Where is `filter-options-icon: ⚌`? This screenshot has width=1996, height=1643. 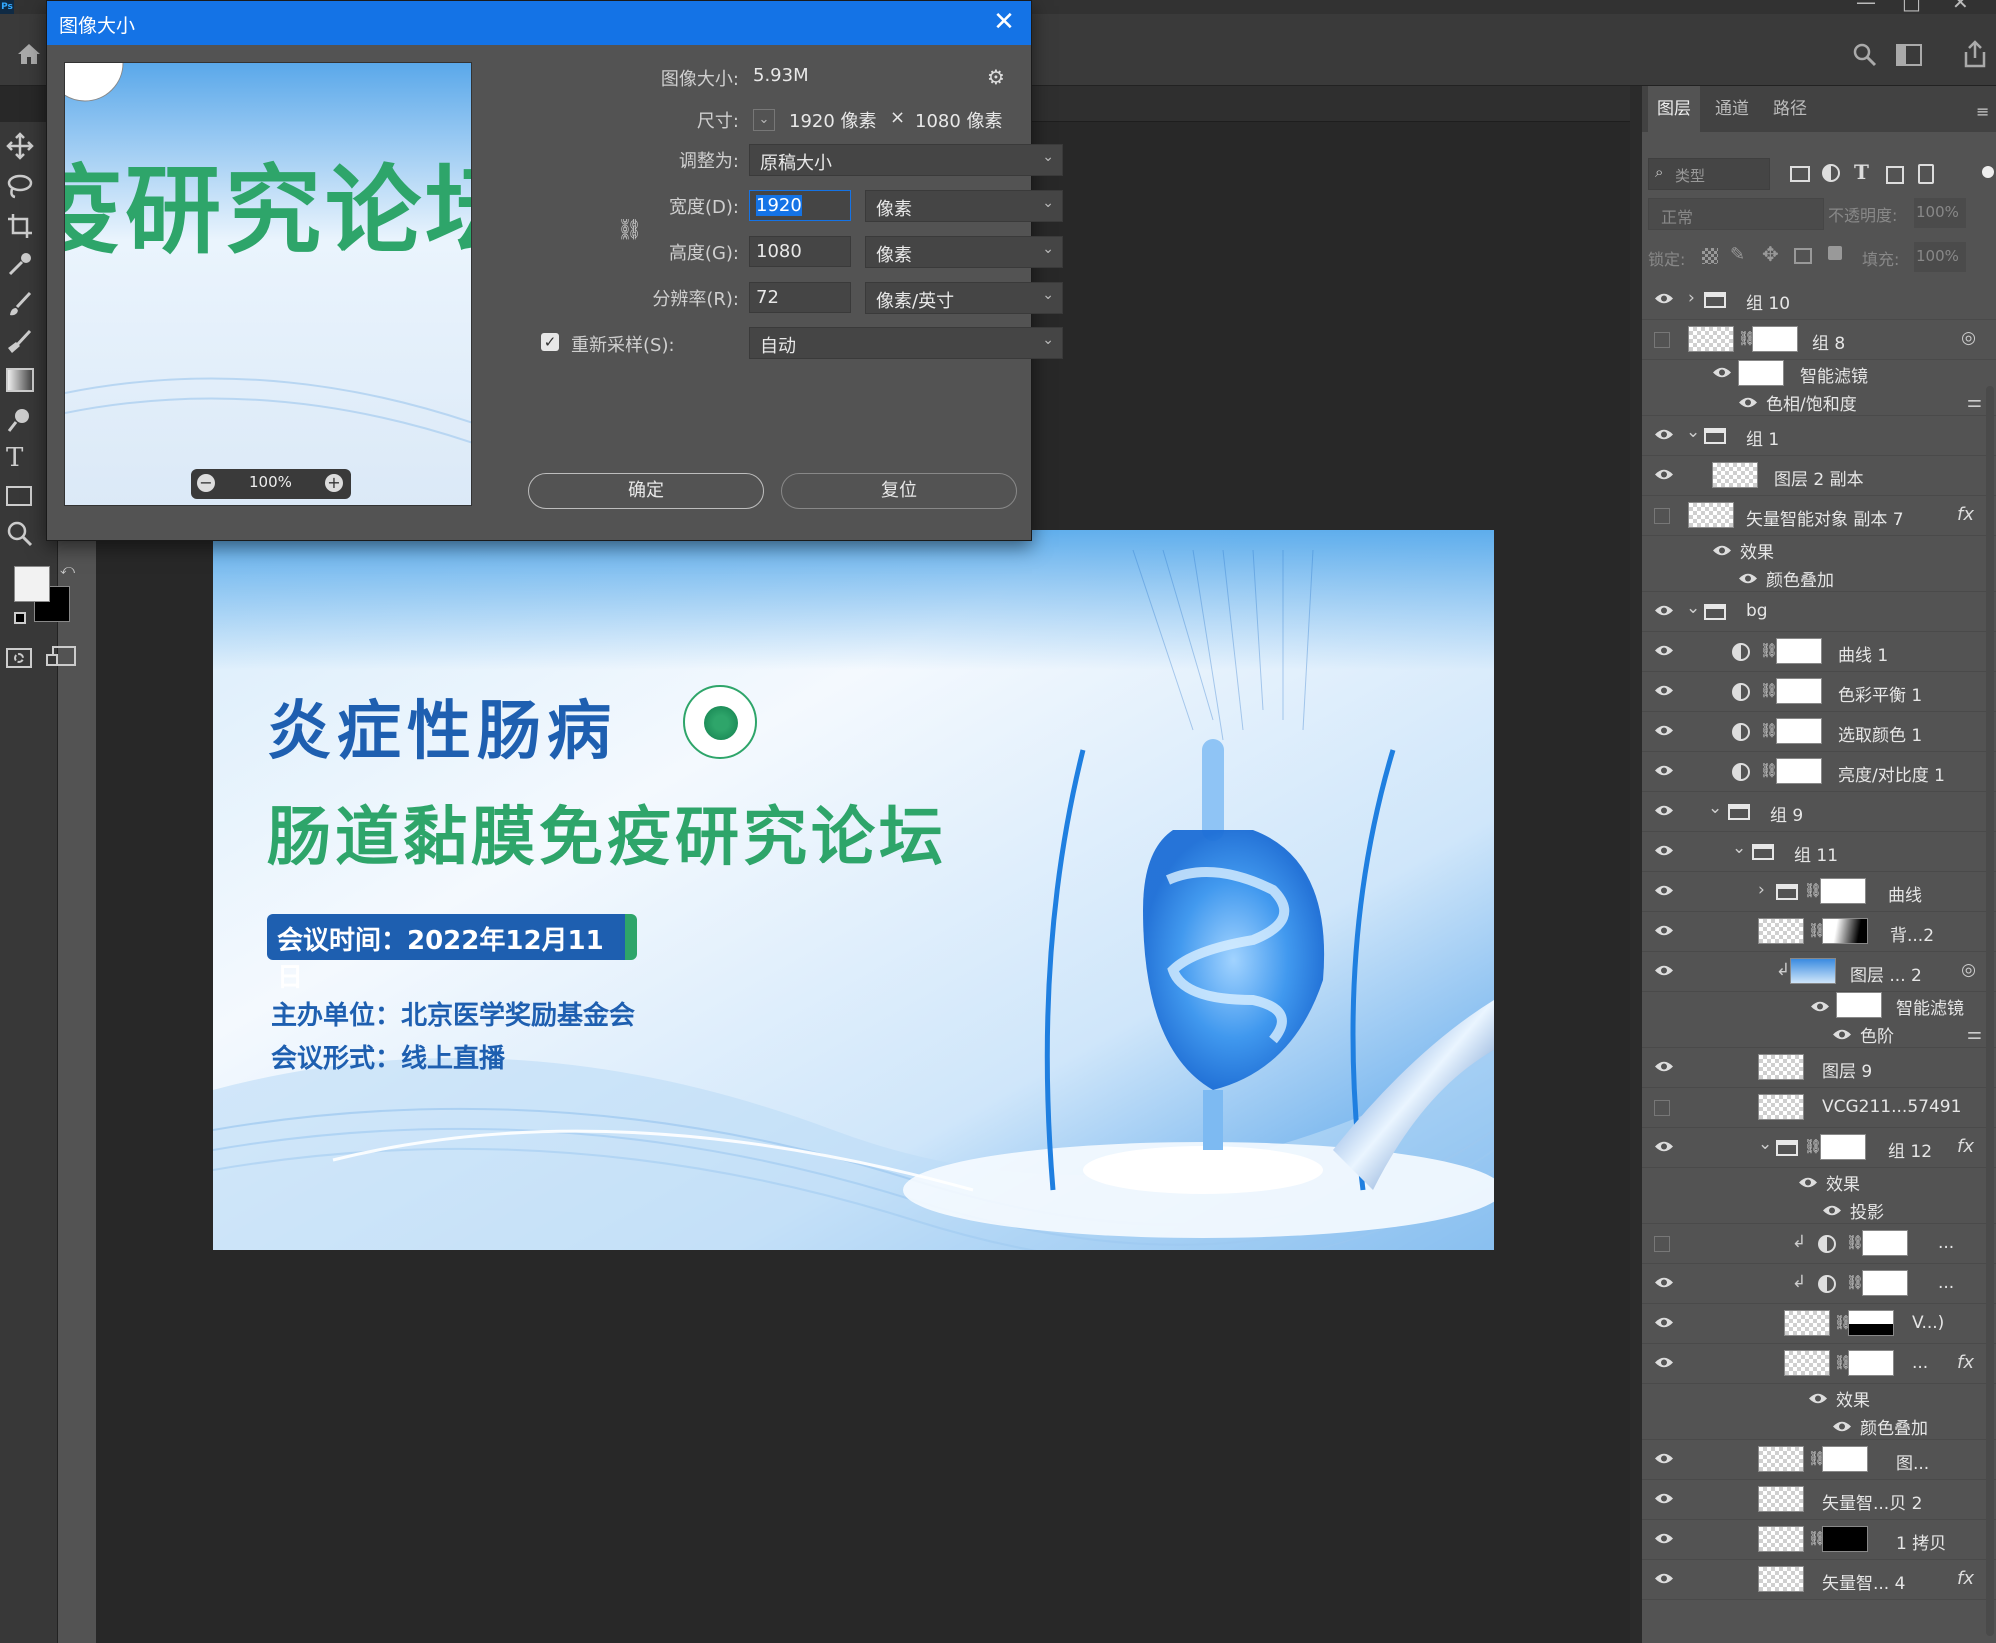
filter-options-icon: ⚌ is located at coordinates (1974, 1034).